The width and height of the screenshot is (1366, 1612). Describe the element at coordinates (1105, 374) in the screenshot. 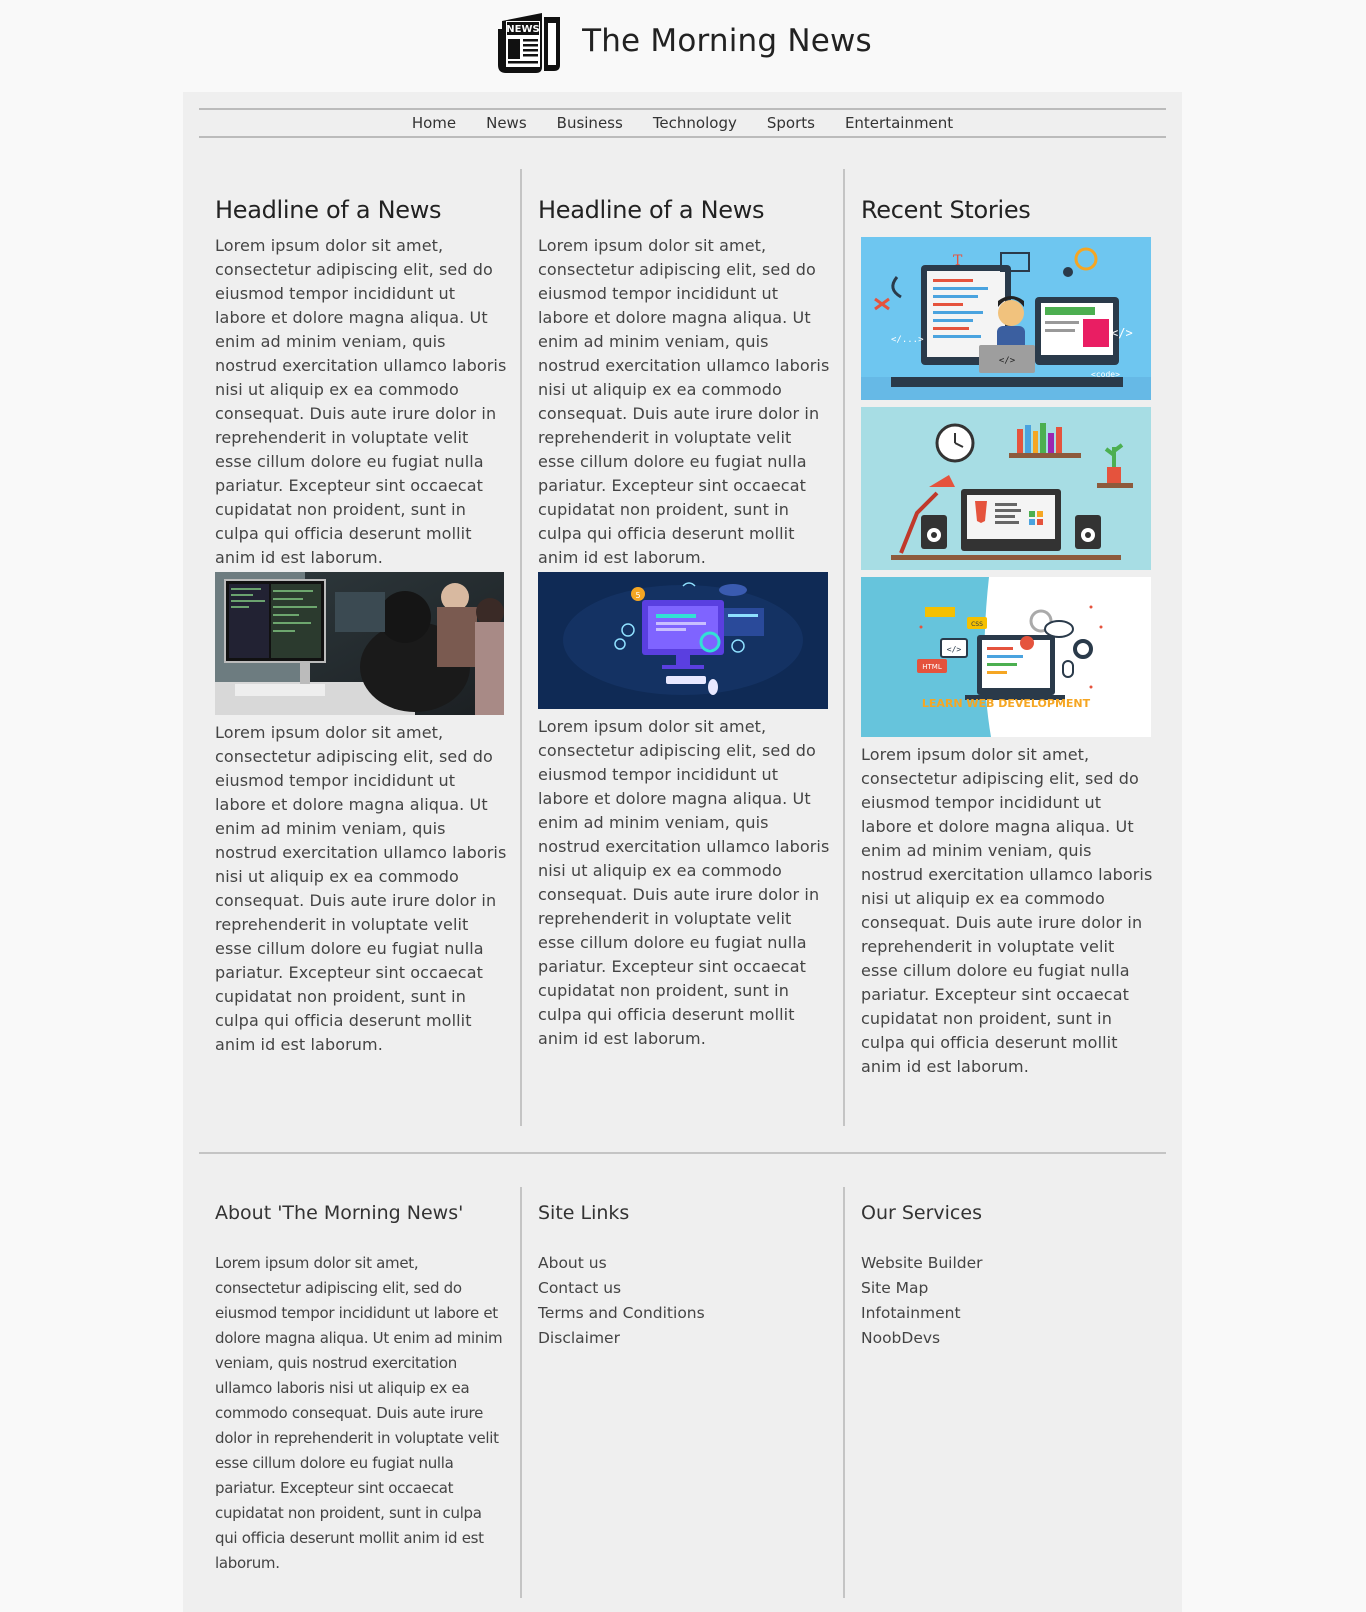

I see `svg-text: <code>` at that location.